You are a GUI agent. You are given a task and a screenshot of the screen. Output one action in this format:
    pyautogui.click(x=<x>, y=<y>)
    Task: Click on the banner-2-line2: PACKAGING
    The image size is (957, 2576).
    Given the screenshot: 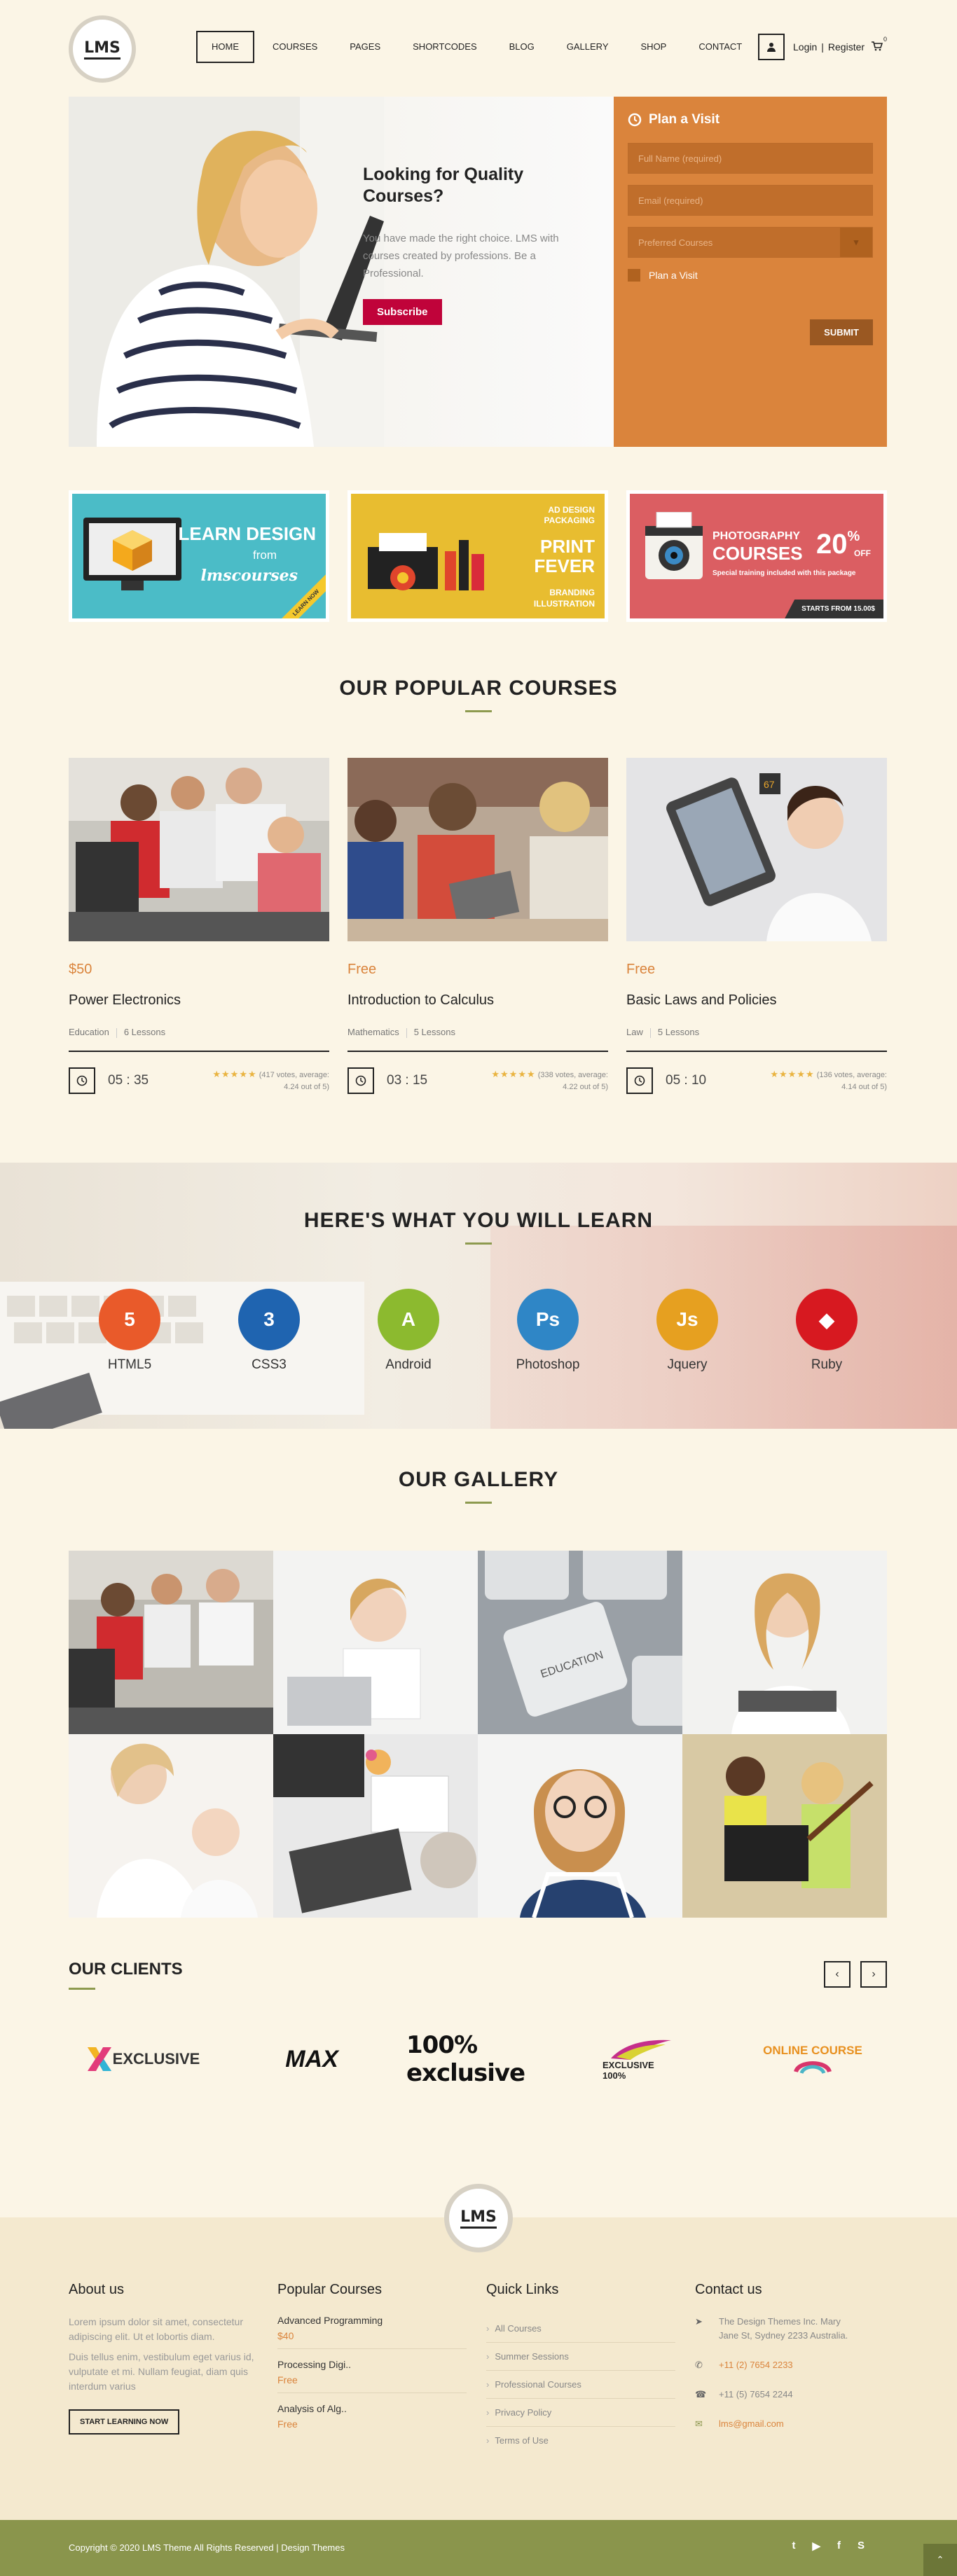 What is the action you would take?
    pyautogui.click(x=569, y=520)
    